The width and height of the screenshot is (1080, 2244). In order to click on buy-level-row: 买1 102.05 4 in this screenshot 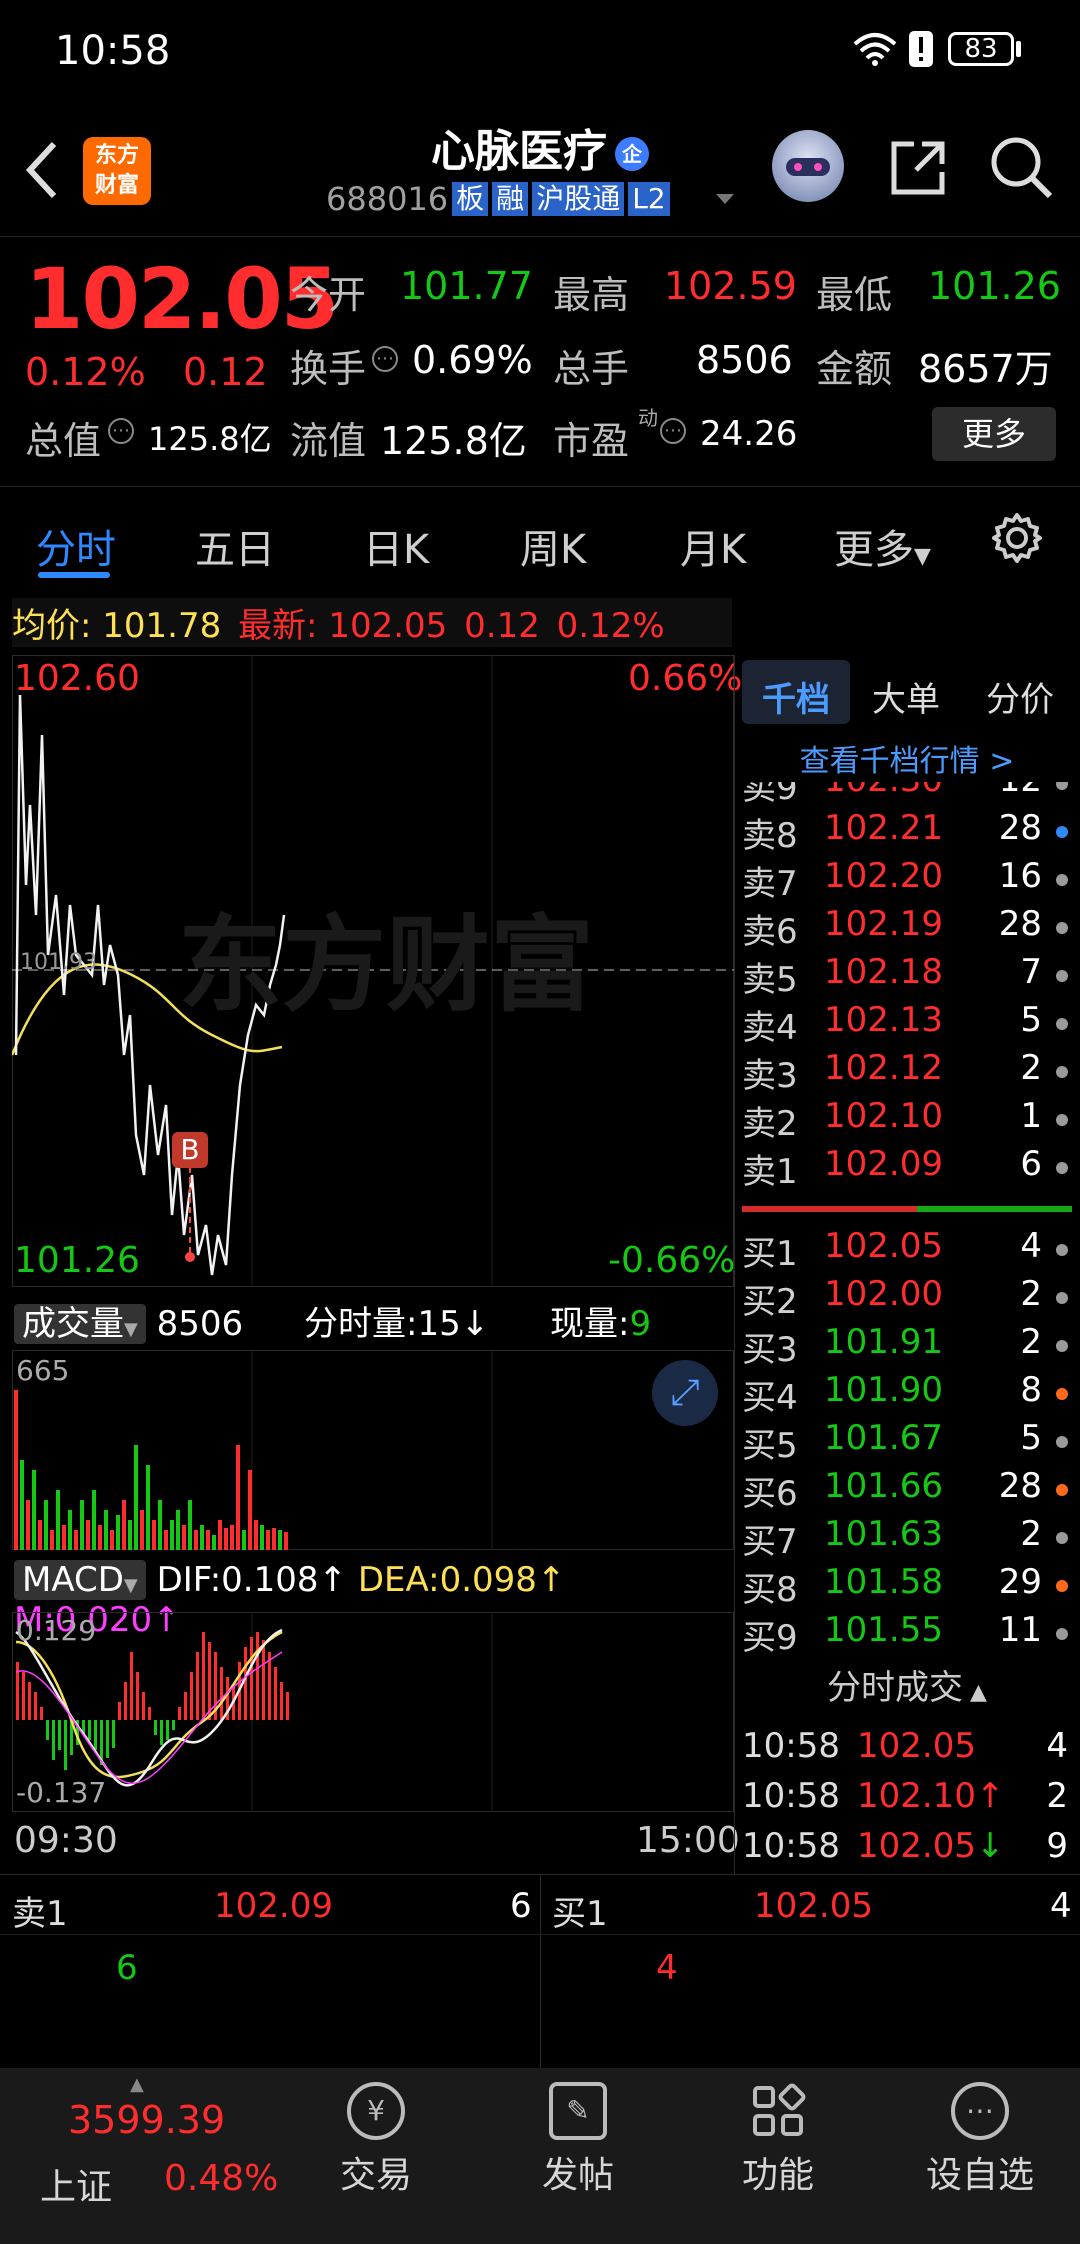, I will do `click(907, 1250)`.